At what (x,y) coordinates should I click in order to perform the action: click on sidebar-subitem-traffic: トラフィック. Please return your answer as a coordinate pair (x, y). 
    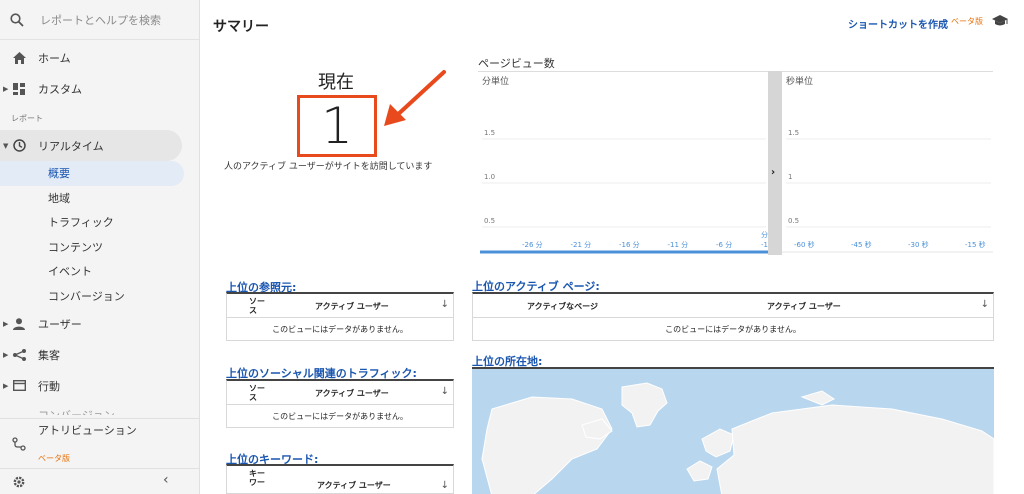
    Looking at the image, I should click on (99, 222).